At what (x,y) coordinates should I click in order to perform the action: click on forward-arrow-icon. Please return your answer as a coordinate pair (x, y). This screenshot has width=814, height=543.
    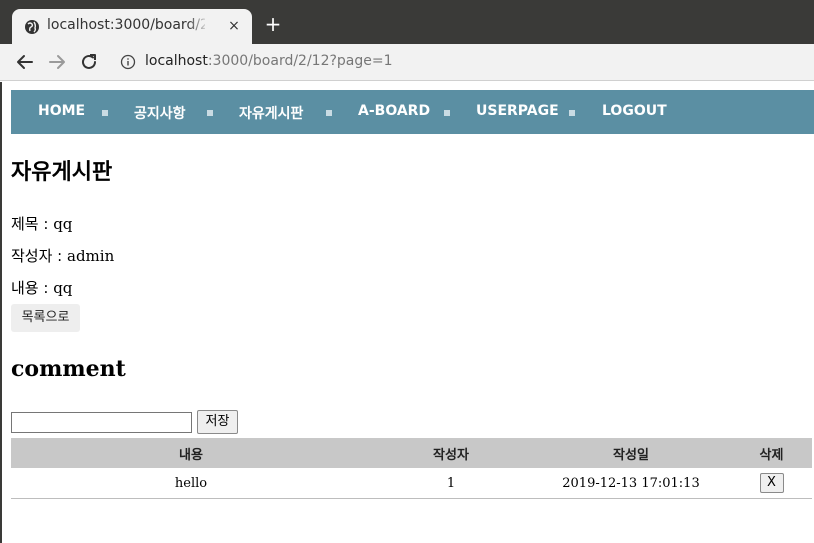
    Looking at the image, I should click on (57, 62).